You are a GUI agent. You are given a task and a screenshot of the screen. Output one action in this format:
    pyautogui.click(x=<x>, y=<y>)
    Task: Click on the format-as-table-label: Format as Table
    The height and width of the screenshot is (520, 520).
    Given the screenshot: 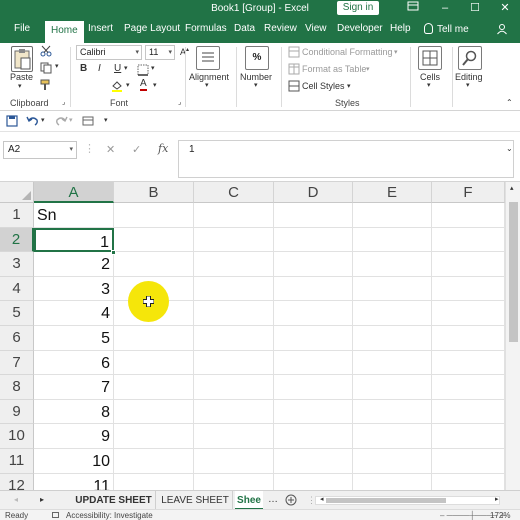 What is the action you would take?
    pyautogui.click(x=334, y=69)
    